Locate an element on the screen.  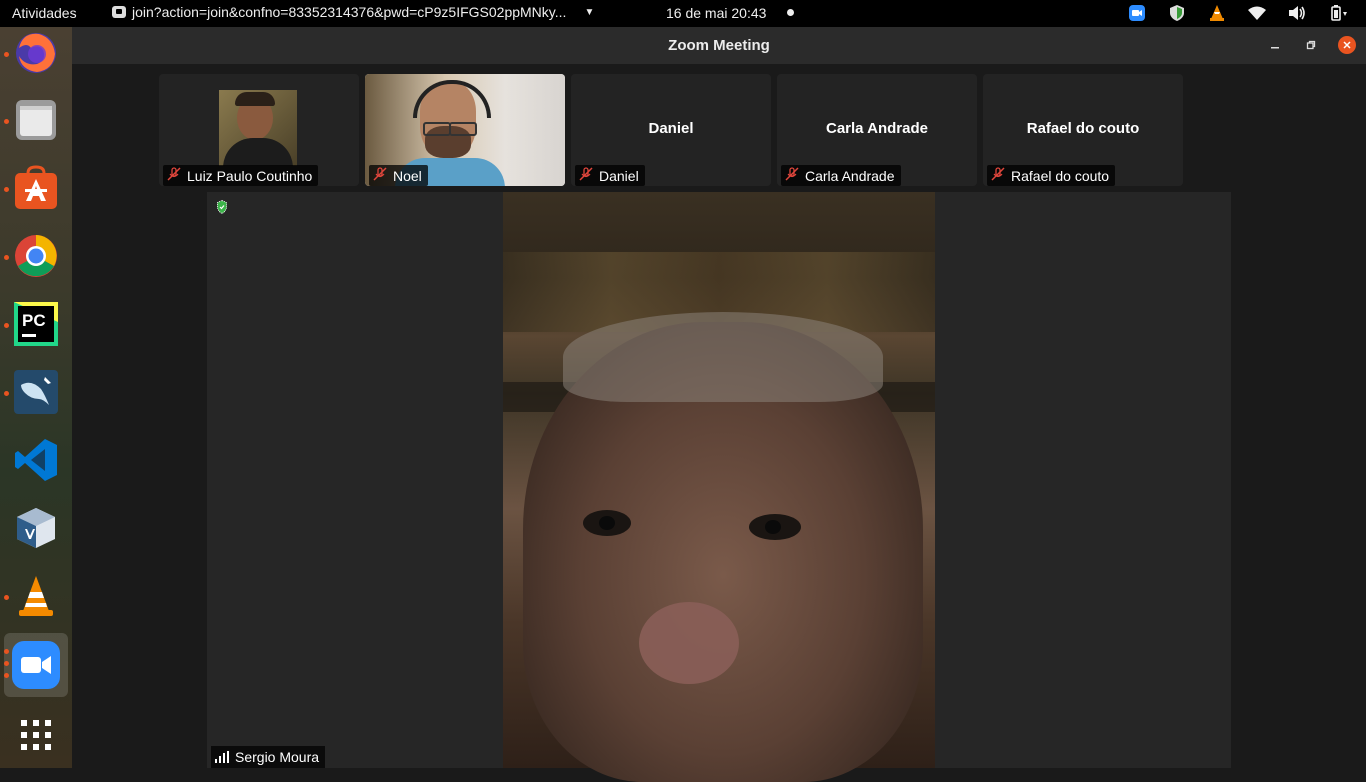
window-title: Zoom Meeting is located at coordinates (719, 45).